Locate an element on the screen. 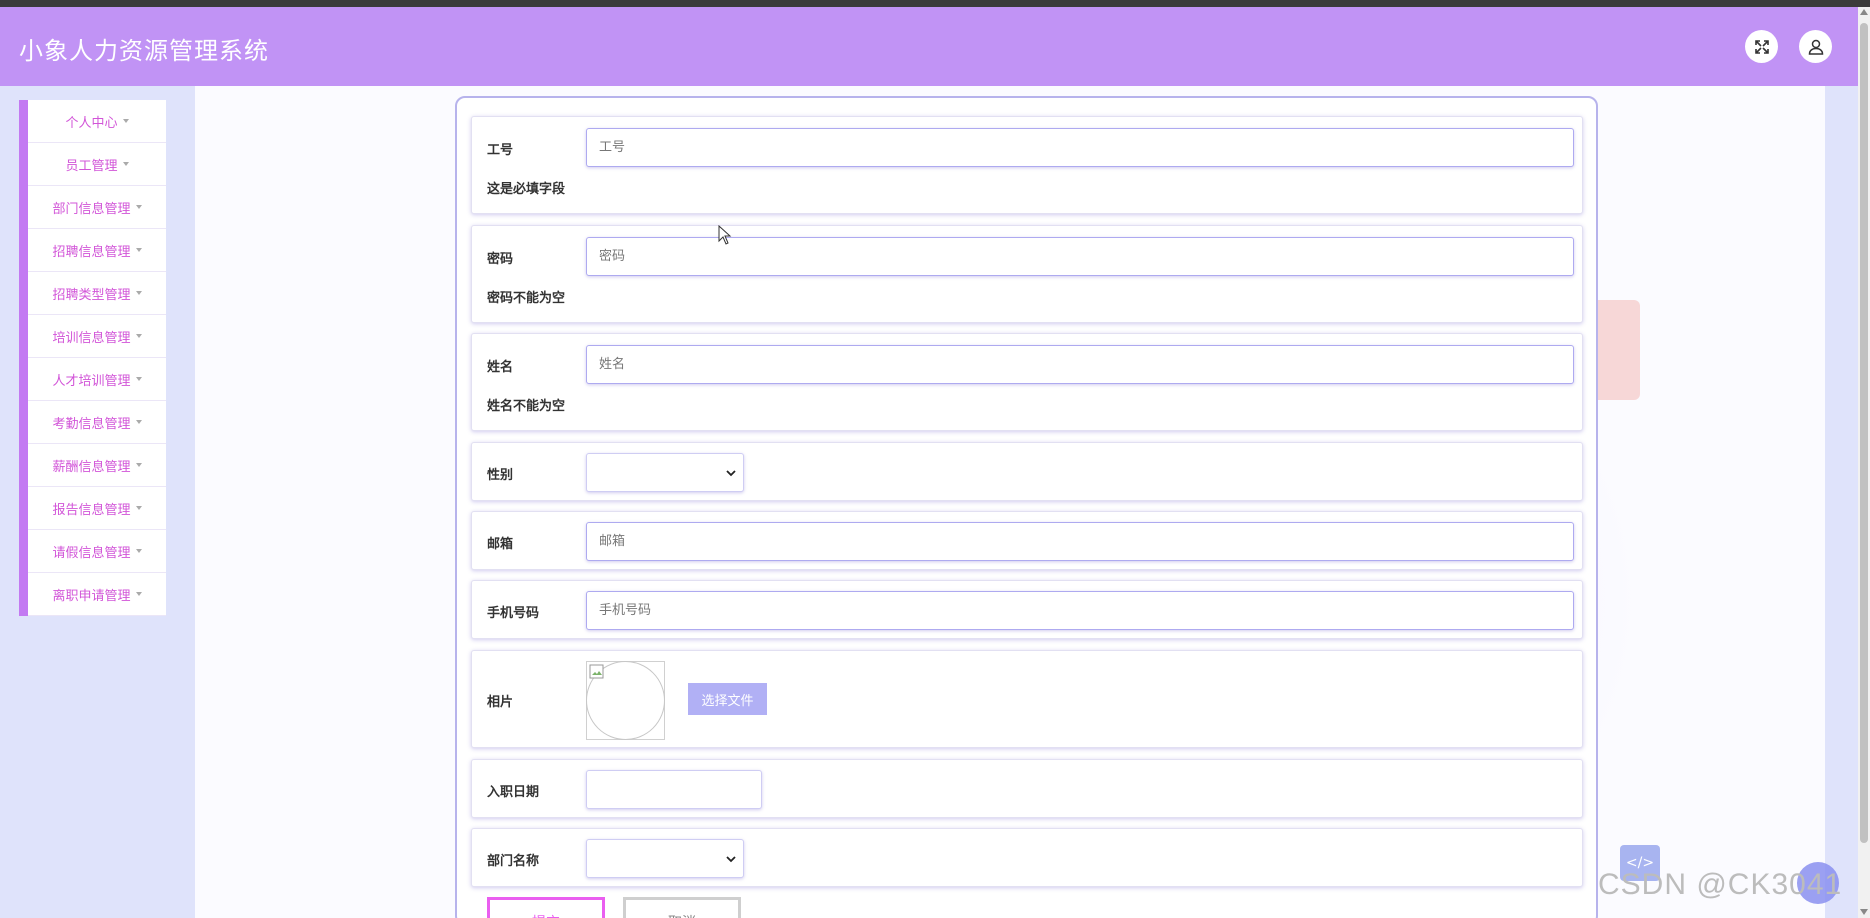 The height and width of the screenshot is (918, 1870). hire-date-input is located at coordinates (674, 789).